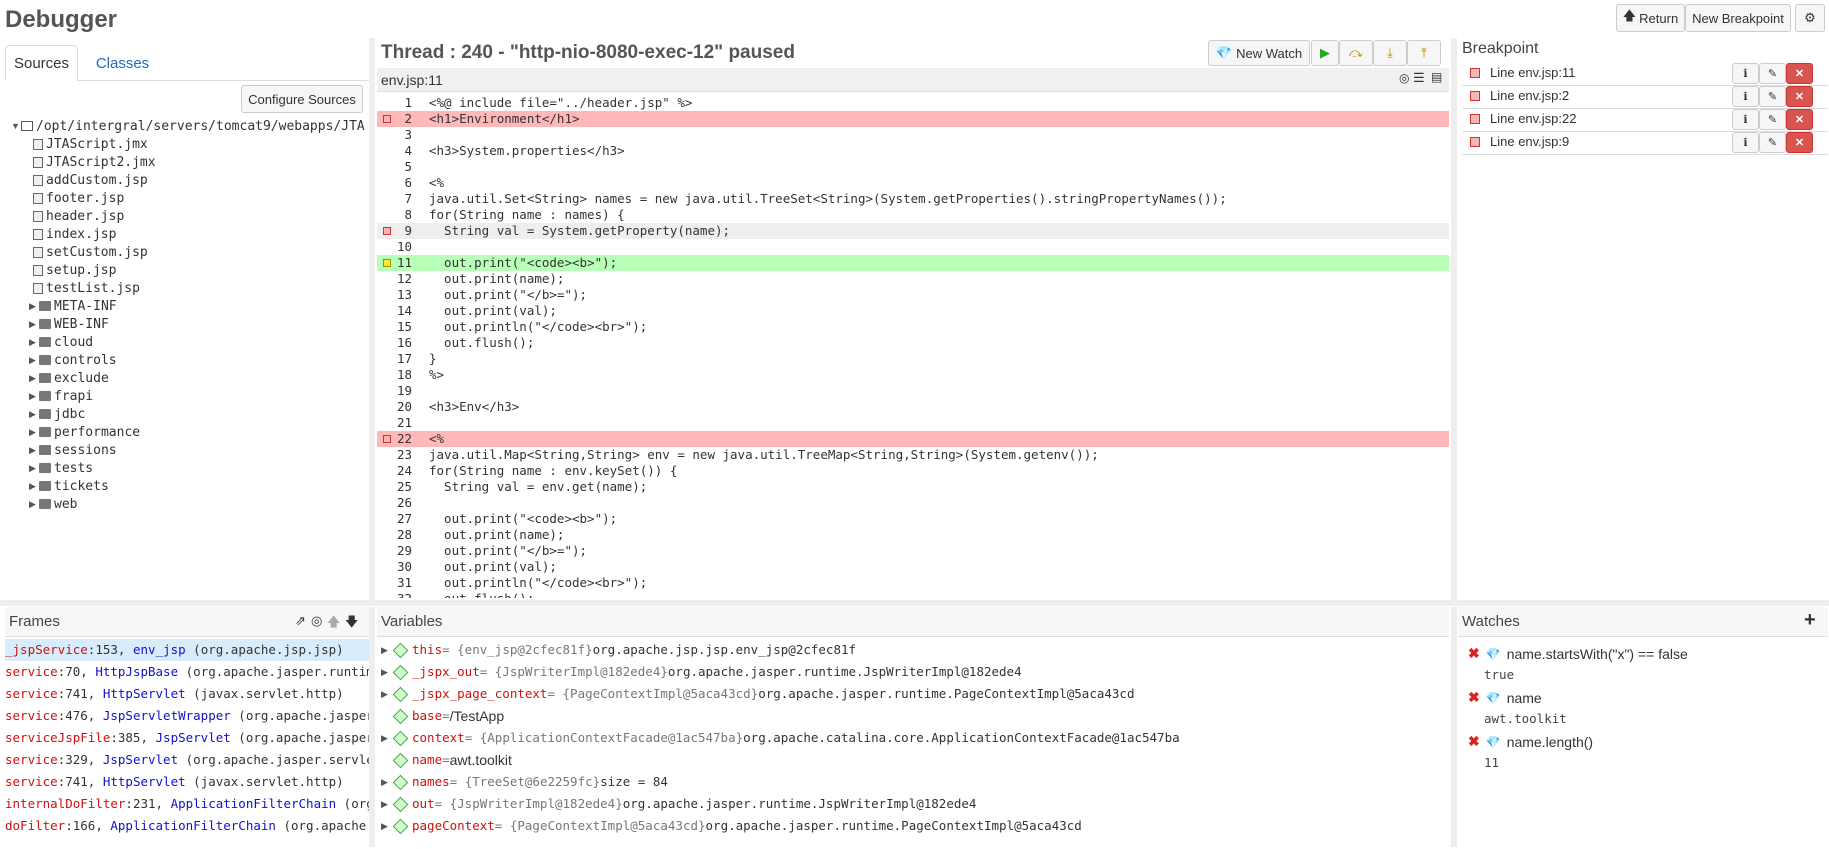 This screenshot has width=1829, height=849. Describe the element at coordinates (66, 504) in the screenshot. I see `tree-folder-label: web` at that location.